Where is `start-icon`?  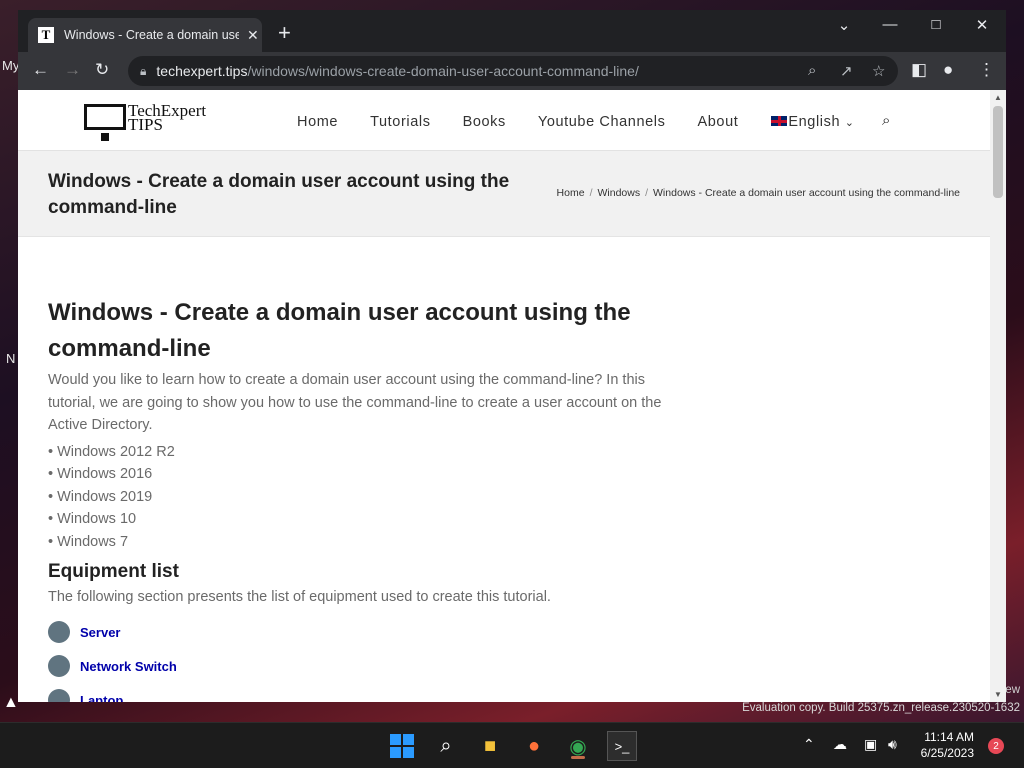
start-icon is located at coordinates (402, 746).